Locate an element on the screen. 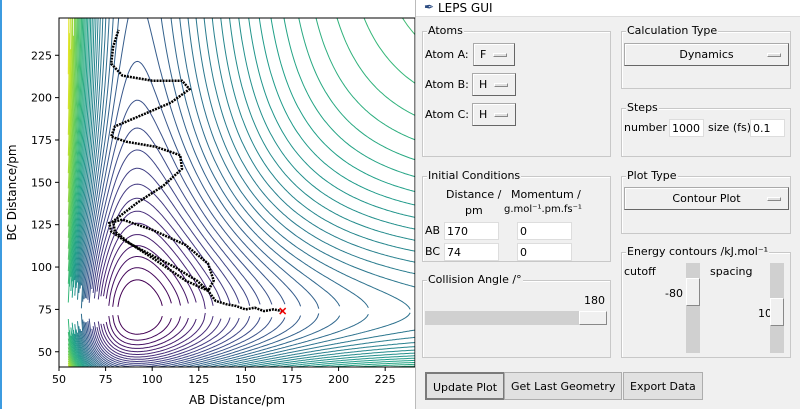 The height and width of the screenshot is (412, 800). energy-contours-legend: Energy contours /kJ.mol⁻¹ is located at coordinates (698, 251).